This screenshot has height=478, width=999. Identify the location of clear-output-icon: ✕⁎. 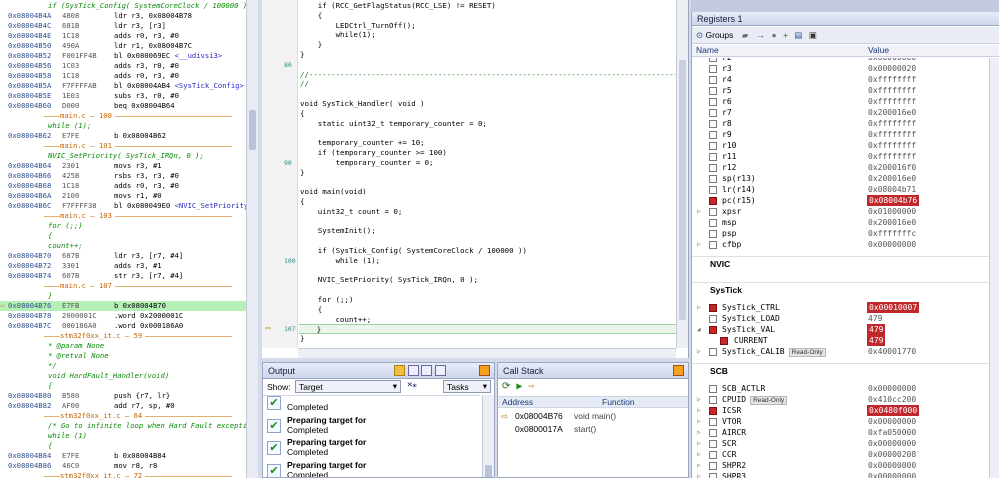
(412, 385).